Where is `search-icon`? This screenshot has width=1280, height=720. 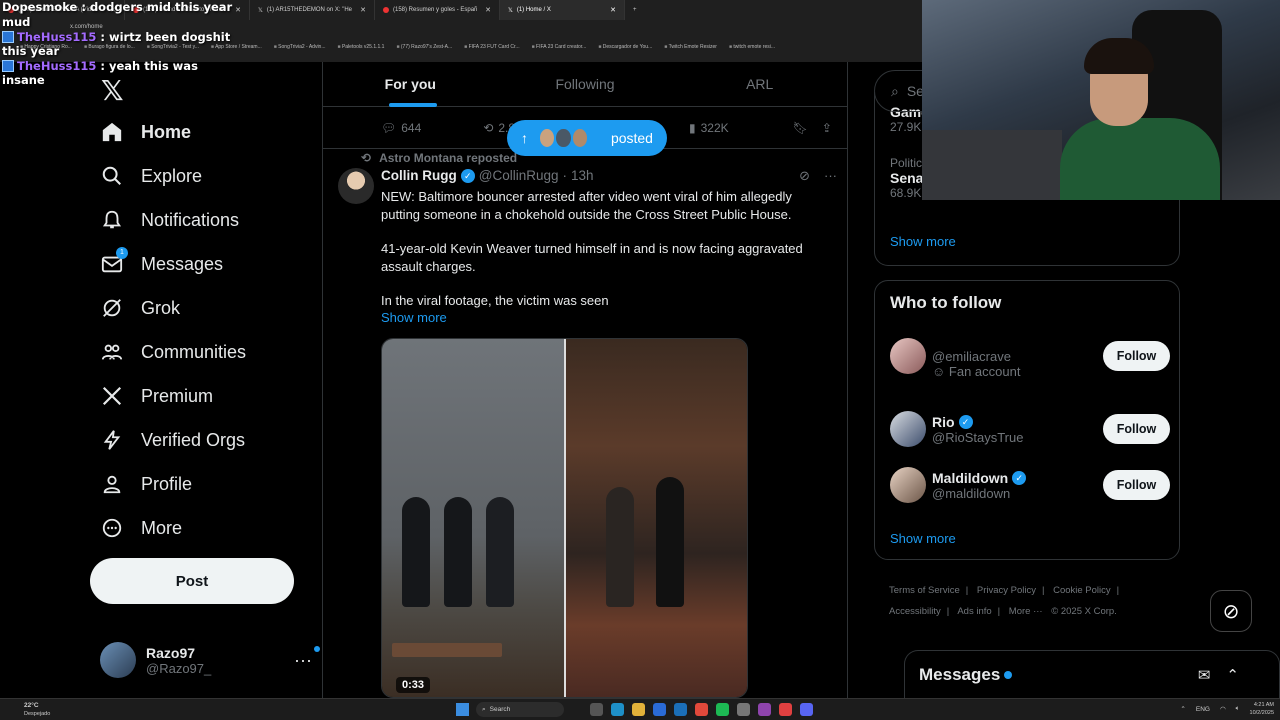 search-icon is located at coordinates (112, 176).